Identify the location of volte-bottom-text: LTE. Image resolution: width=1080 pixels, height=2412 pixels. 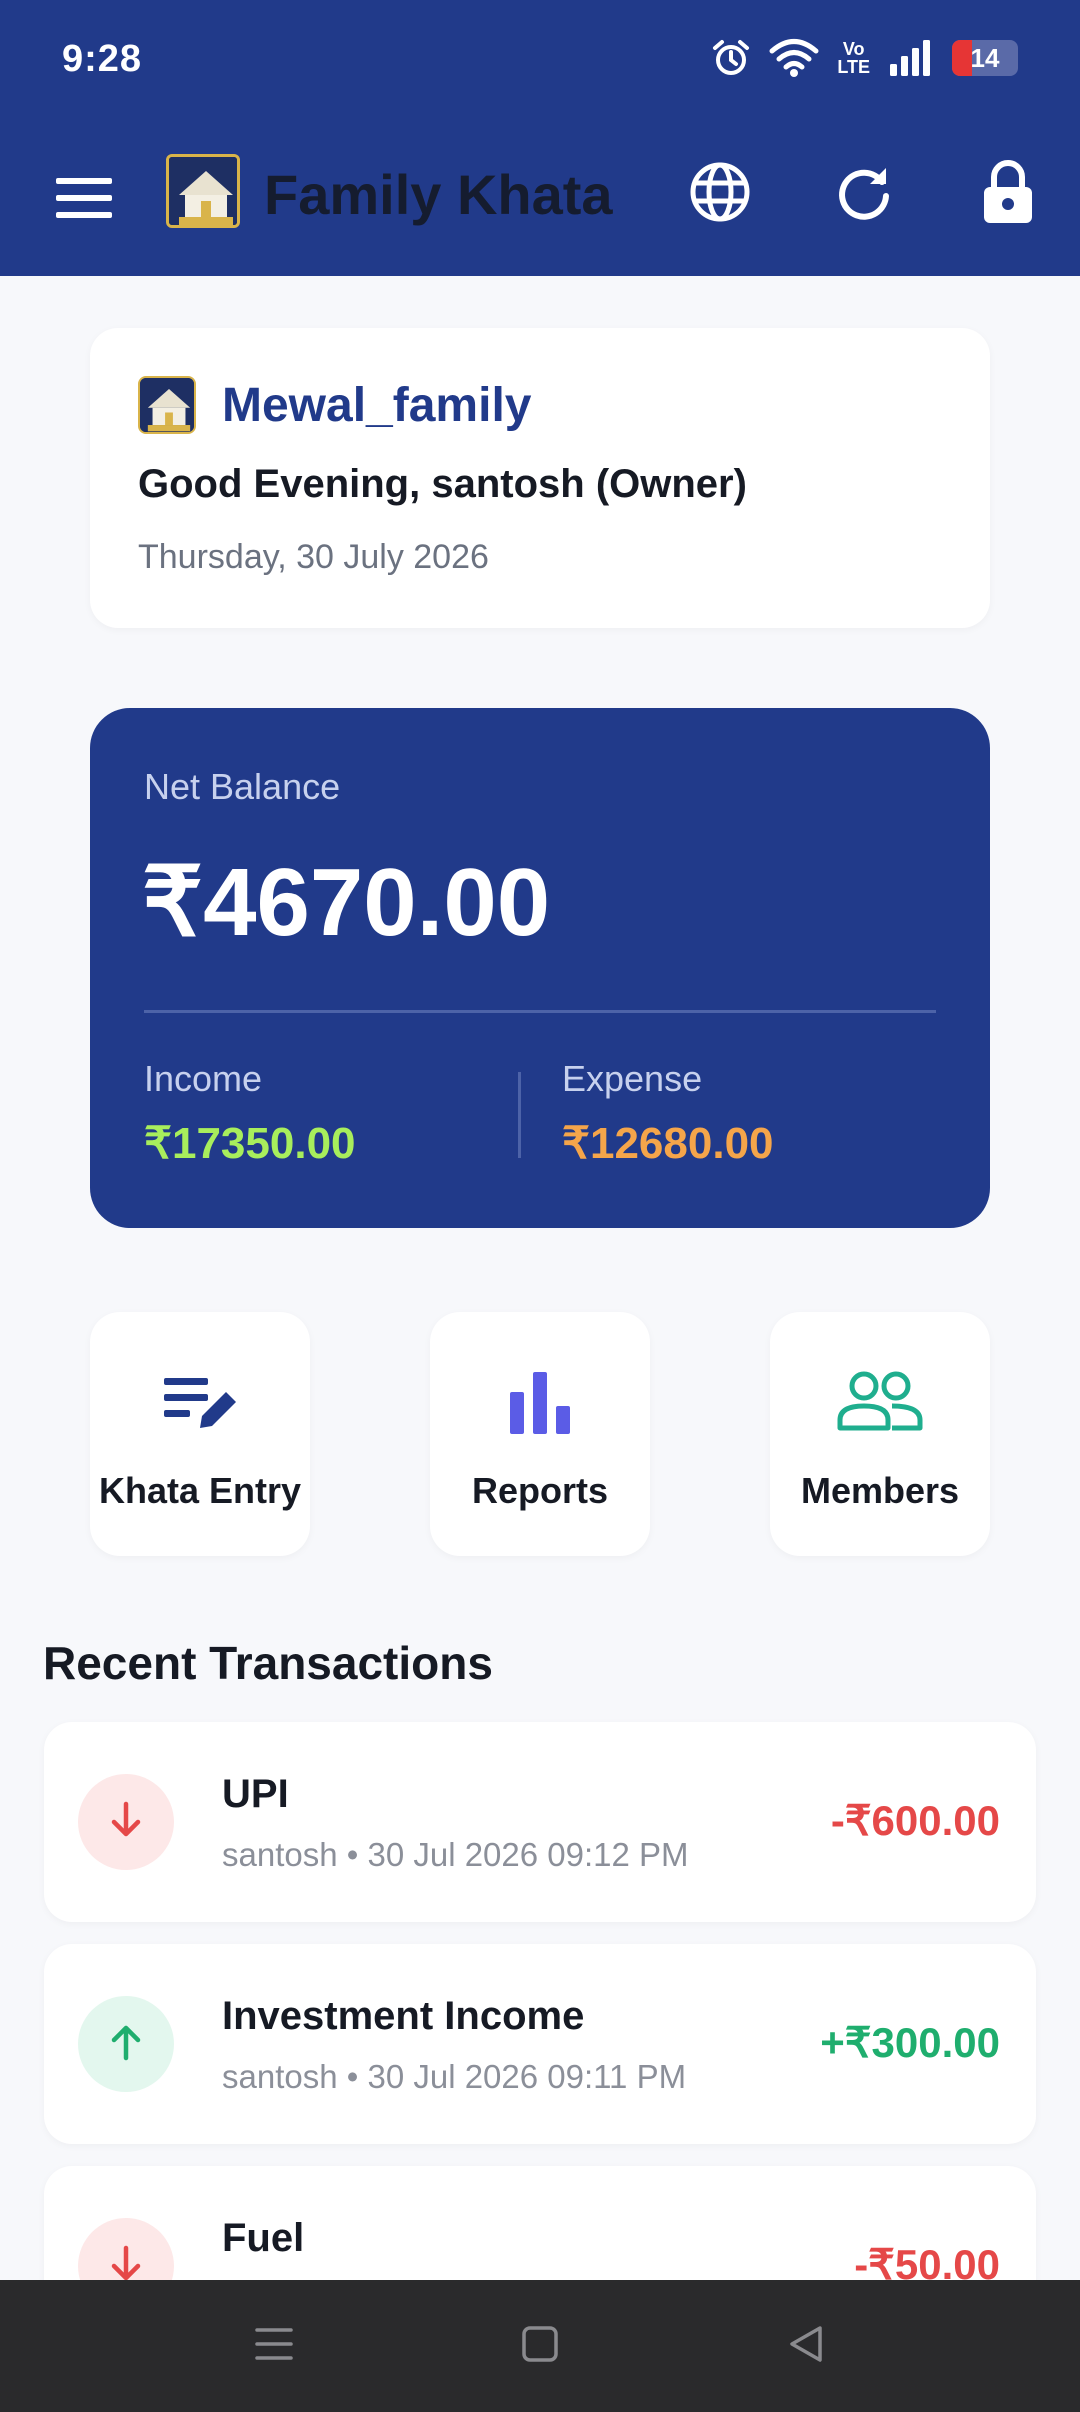
(853, 67).